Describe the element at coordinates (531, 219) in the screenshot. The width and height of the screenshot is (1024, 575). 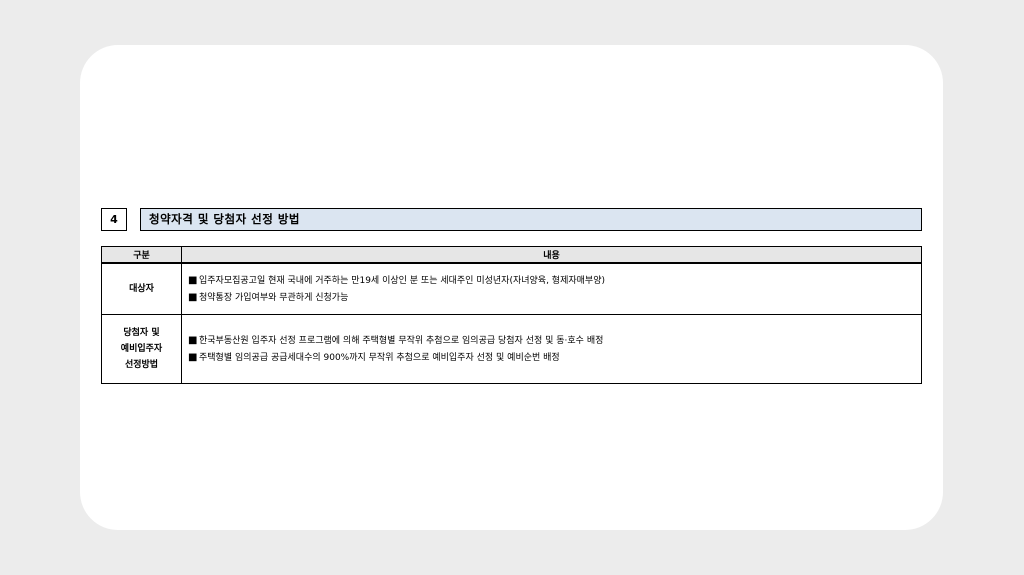
I see `section-title: 청약자격 및 당첨자 선정 방법` at that location.